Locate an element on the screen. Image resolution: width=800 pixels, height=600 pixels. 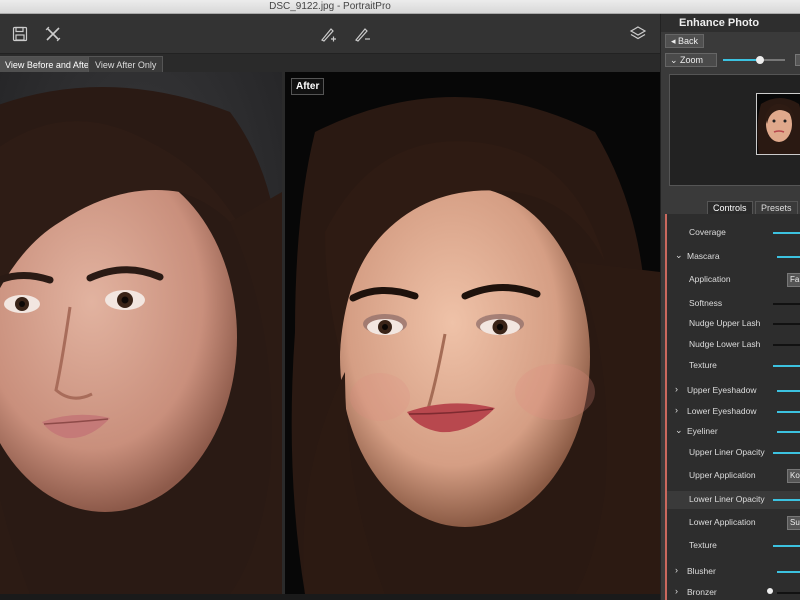
zoom-row: ⌄ Zoom is located at coordinates (730, 60).